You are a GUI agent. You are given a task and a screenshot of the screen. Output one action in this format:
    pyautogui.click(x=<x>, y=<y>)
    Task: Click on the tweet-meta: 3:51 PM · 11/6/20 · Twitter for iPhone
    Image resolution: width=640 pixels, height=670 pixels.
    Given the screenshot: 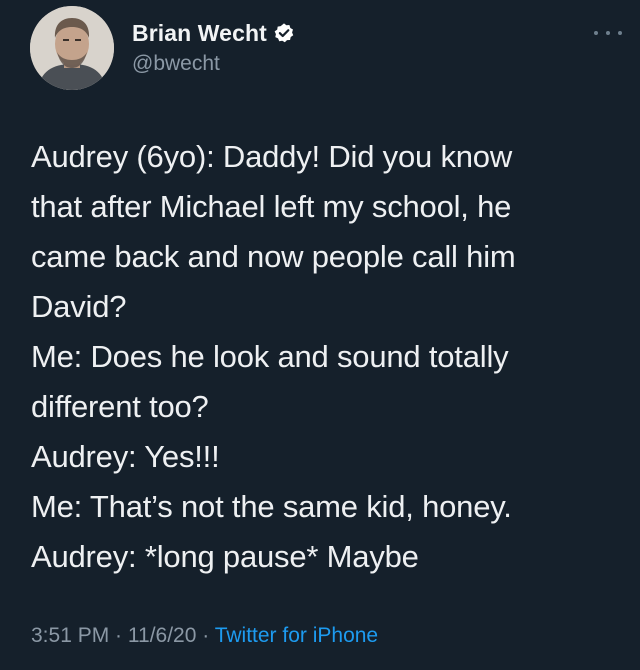 What is the action you would take?
    pyautogui.click(x=204, y=636)
    